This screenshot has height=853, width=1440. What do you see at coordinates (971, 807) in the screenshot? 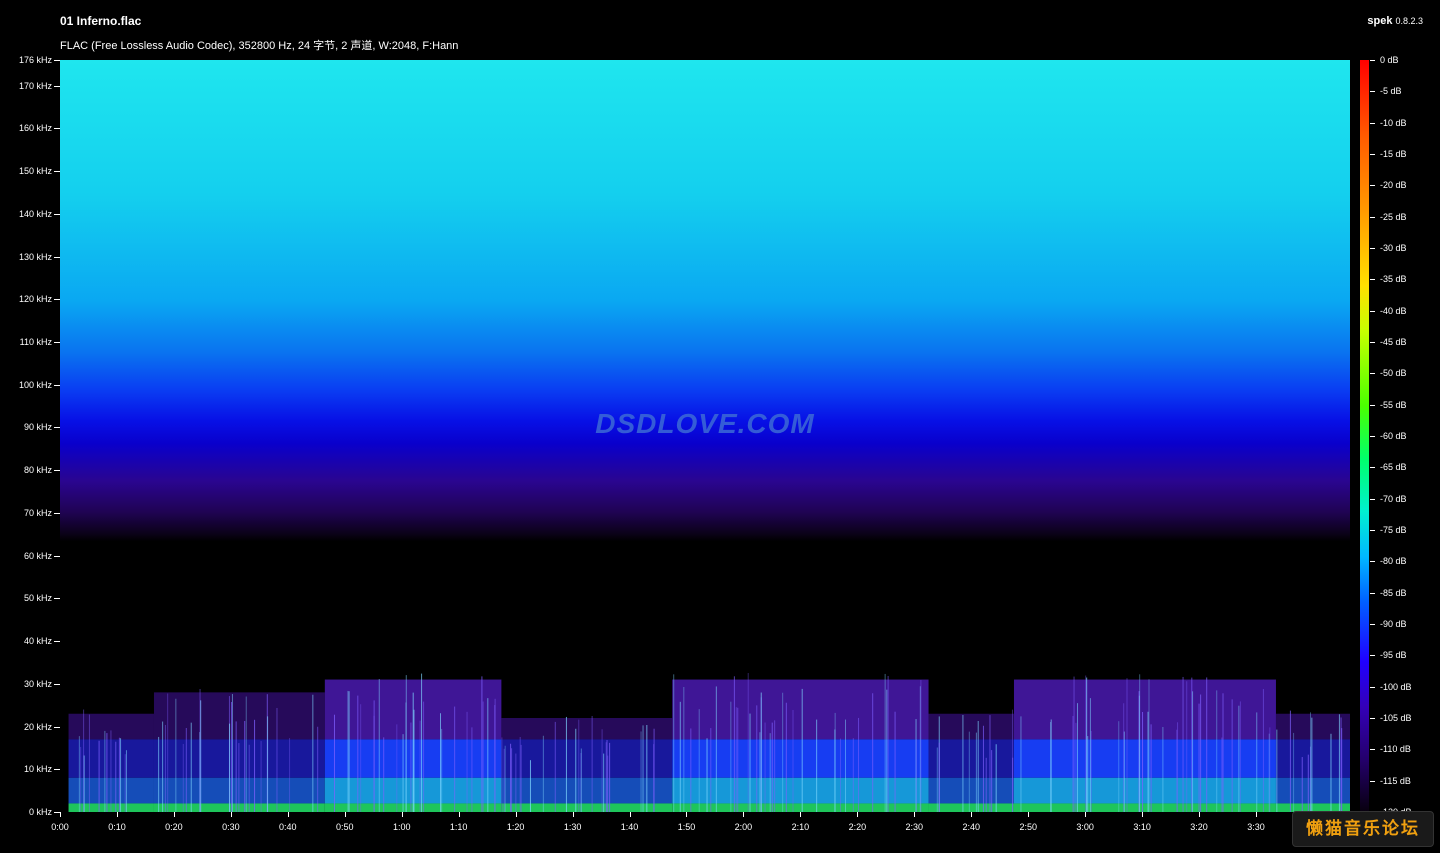
I see `music-bass-band` at bounding box center [971, 807].